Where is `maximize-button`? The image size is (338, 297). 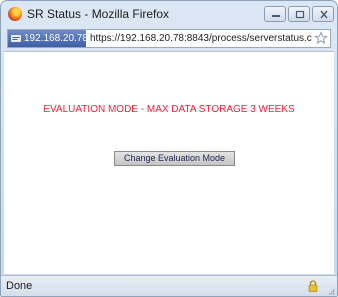
maximize-button is located at coordinates (299, 14).